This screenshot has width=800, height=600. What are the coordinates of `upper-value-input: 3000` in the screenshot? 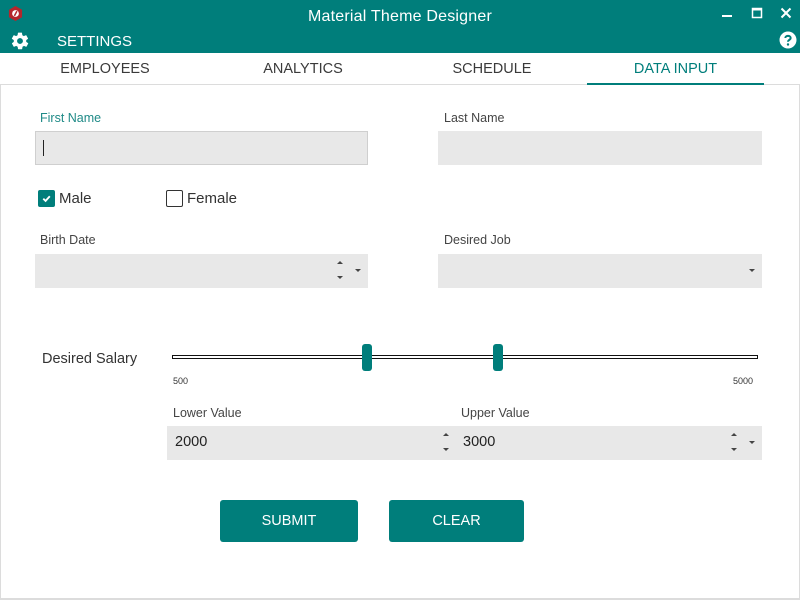 It's located at (479, 442).